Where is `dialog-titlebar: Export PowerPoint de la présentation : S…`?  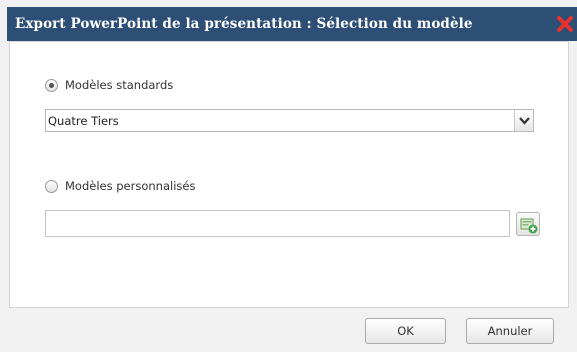 dialog-titlebar: Export PowerPoint de la présentation : S… is located at coordinates (292, 24).